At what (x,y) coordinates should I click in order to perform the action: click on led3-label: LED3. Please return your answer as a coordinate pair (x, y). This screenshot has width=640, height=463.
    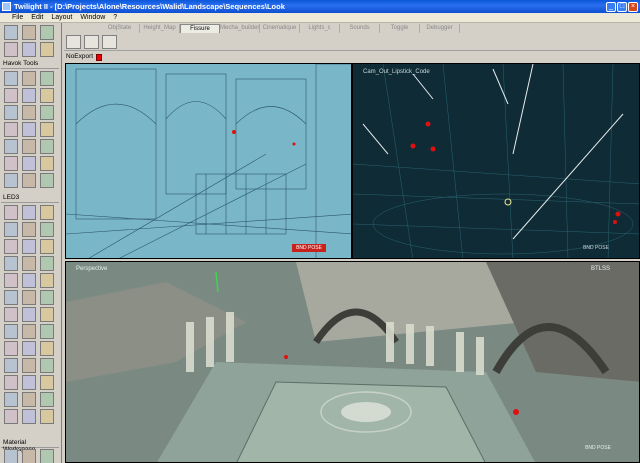
    Looking at the image, I should click on (30, 198).